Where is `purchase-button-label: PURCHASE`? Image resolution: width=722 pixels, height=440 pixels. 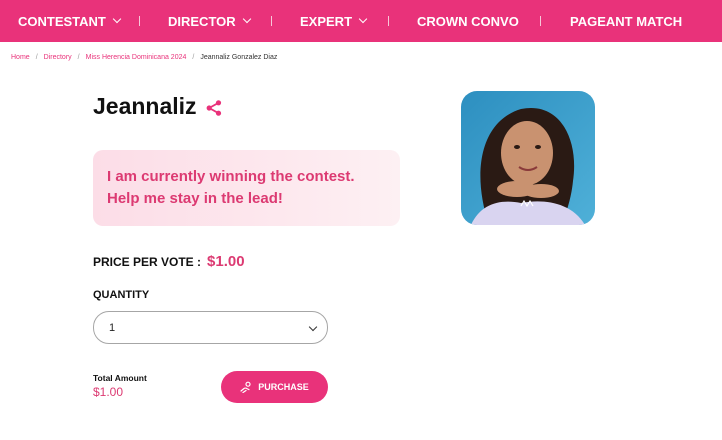
purchase-button-label: PURCHASE is located at coordinates (283, 387).